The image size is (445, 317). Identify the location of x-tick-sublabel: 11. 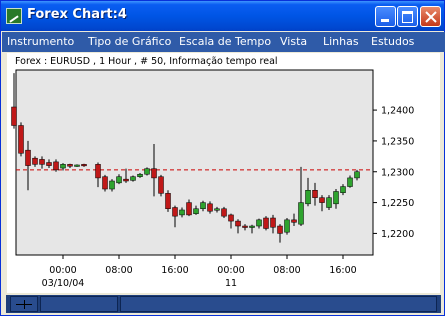
(231, 283).